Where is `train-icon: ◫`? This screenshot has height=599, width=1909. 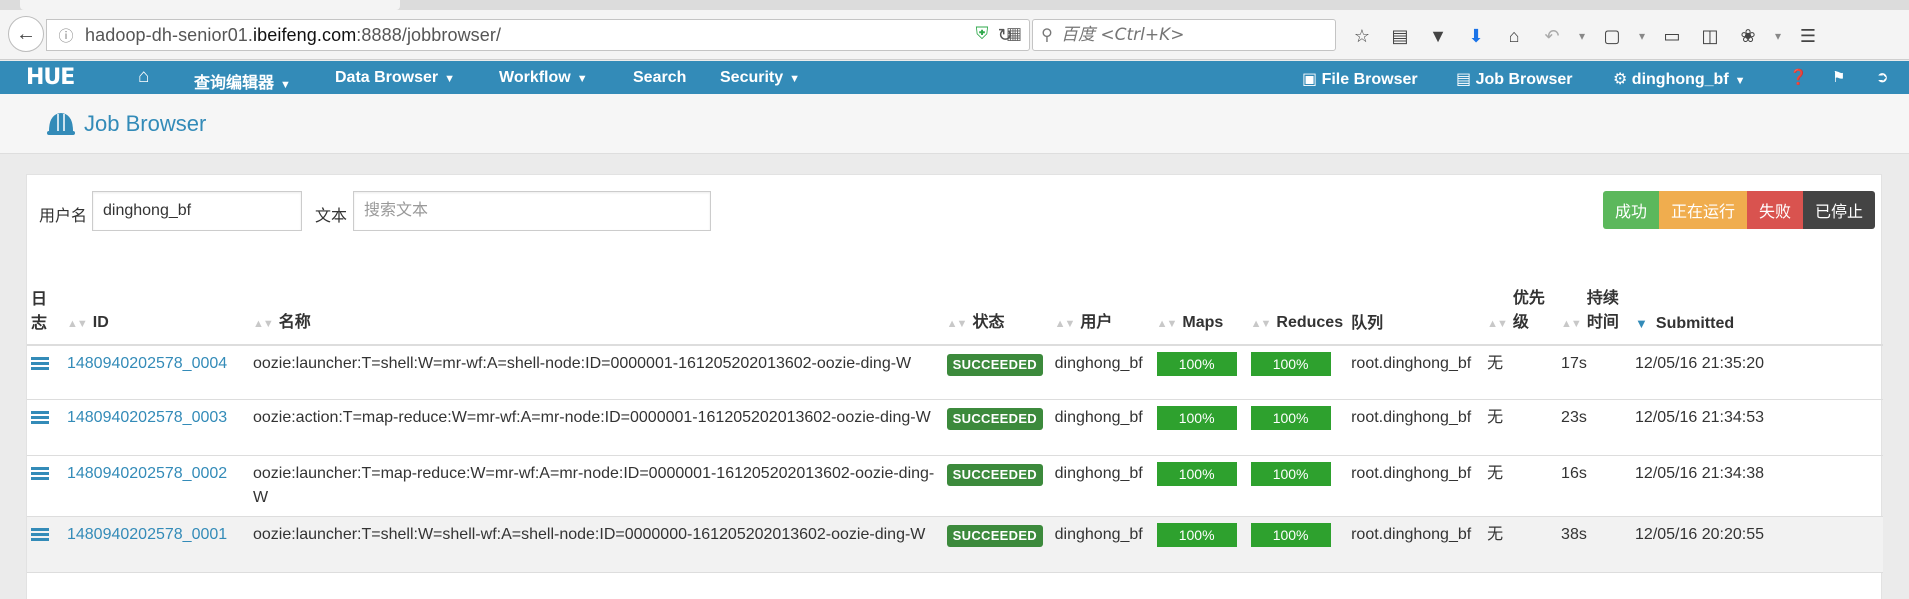
train-icon: ◫ is located at coordinates (1710, 36).